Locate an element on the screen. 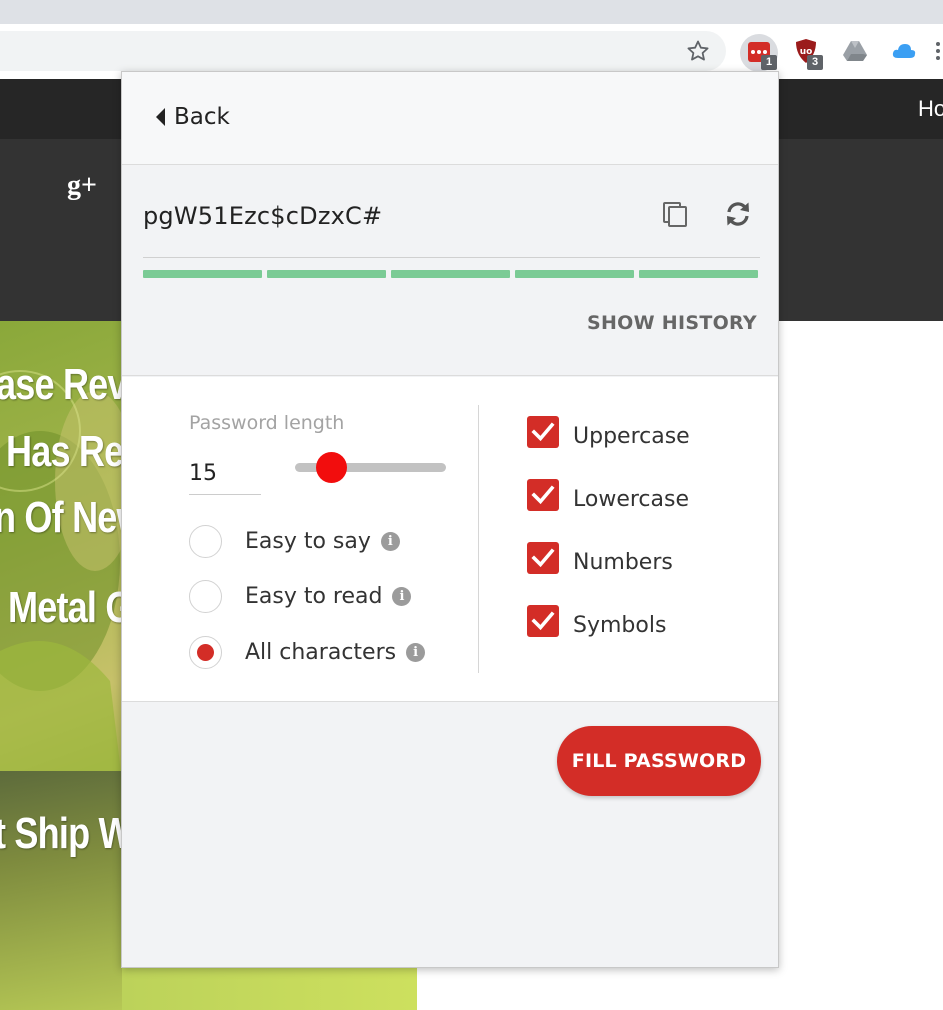 This screenshot has height=1010, width=943. google-plus-icon: g+ is located at coordinates (82, 186).